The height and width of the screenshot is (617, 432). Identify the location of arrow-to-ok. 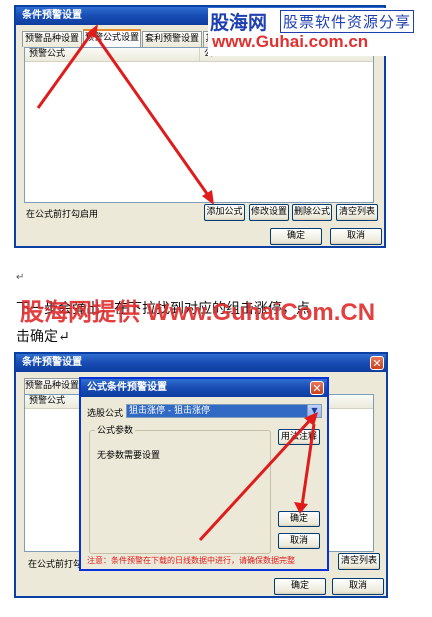
(308, 465).